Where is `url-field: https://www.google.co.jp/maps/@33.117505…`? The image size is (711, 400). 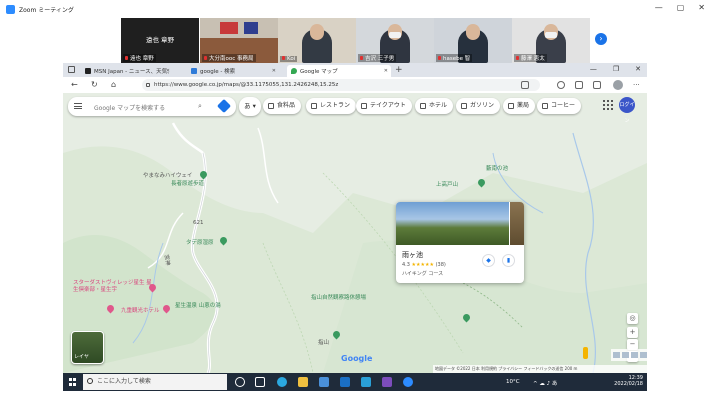
url-field: https://www.google.co.jp/maps/@33.117505… is located at coordinates (341, 85).